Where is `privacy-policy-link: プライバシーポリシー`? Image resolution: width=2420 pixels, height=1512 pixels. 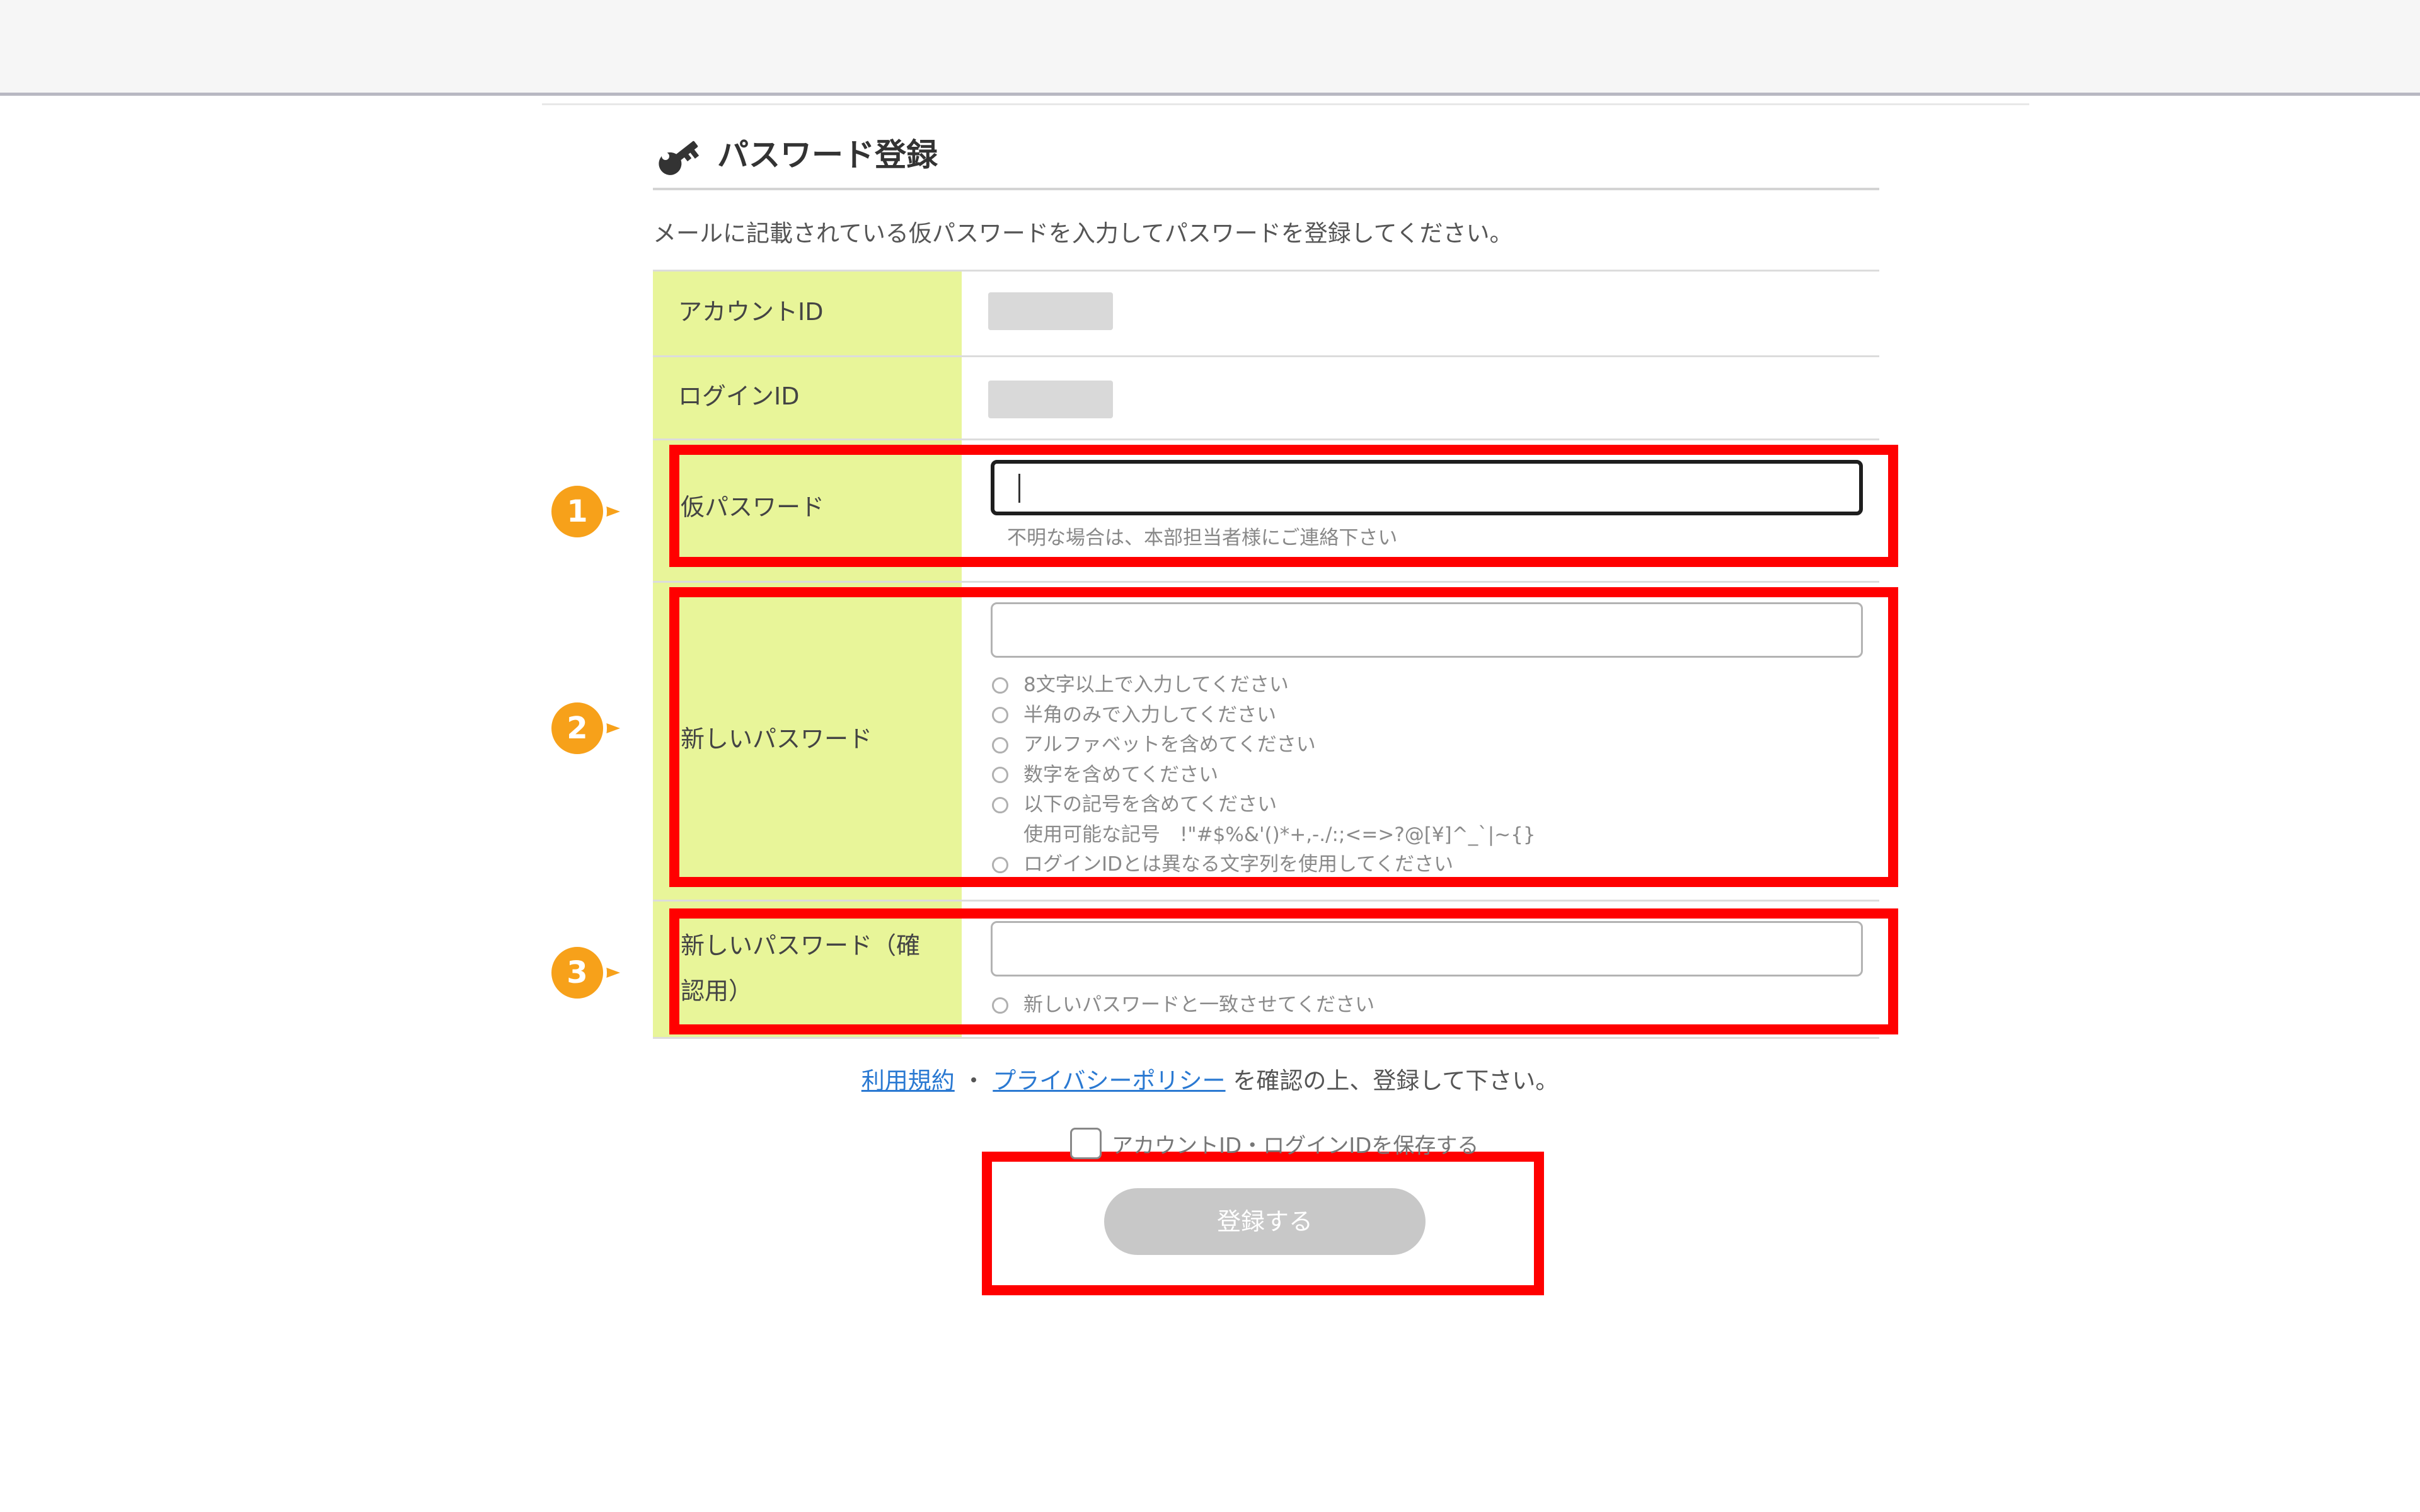 privacy-policy-link: プライバシーポリシー is located at coordinates (1109, 1080).